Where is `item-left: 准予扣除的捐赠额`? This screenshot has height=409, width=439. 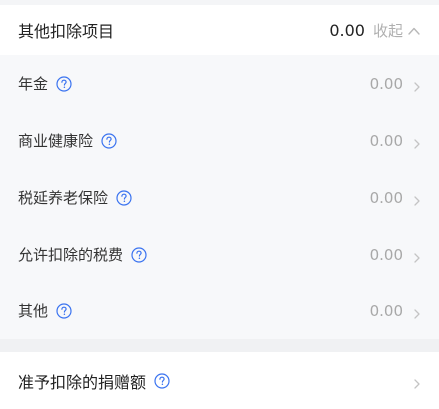
item-left: 准予扣除的捐赠额 is located at coordinates (94, 381).